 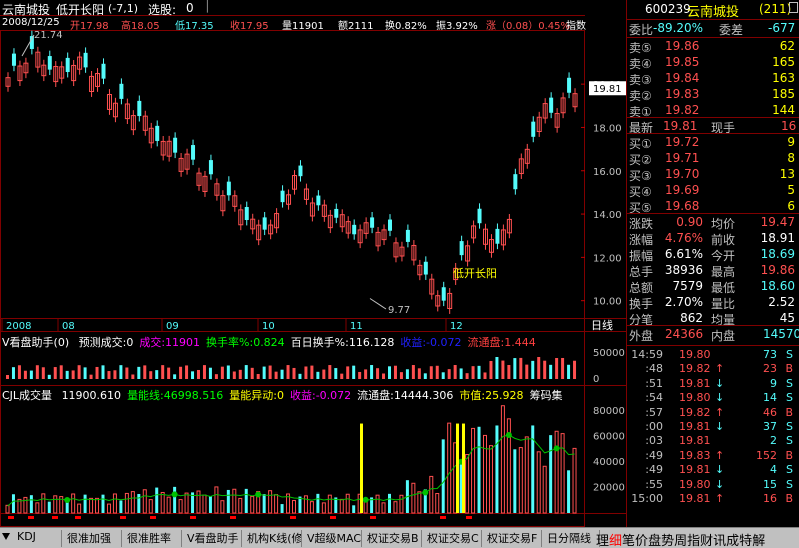 I want to click on tabs-menu-icon, so click(x=6, y=536).